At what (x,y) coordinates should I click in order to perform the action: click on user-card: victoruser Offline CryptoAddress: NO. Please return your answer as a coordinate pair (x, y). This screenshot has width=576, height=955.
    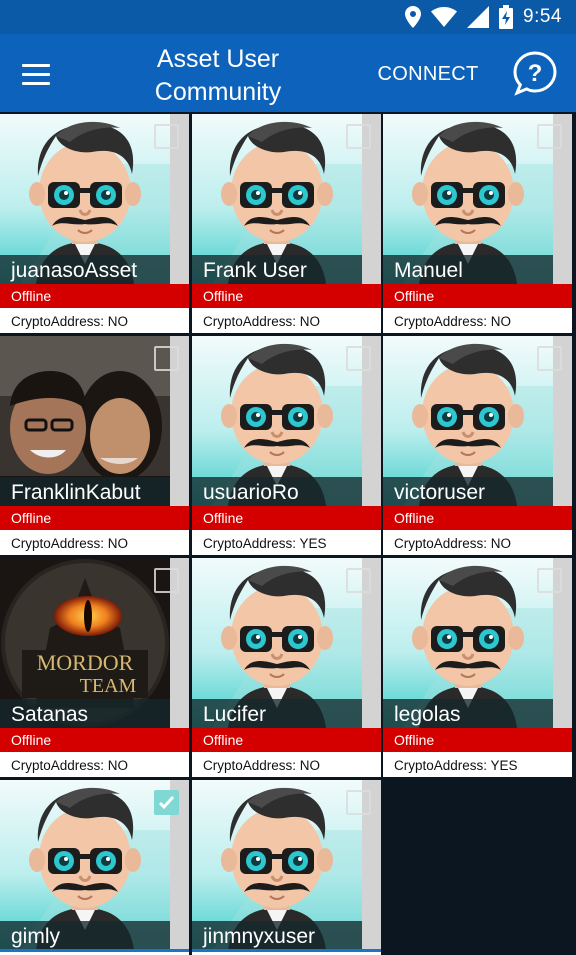
    Looking at the image, I should click on (477, 445).